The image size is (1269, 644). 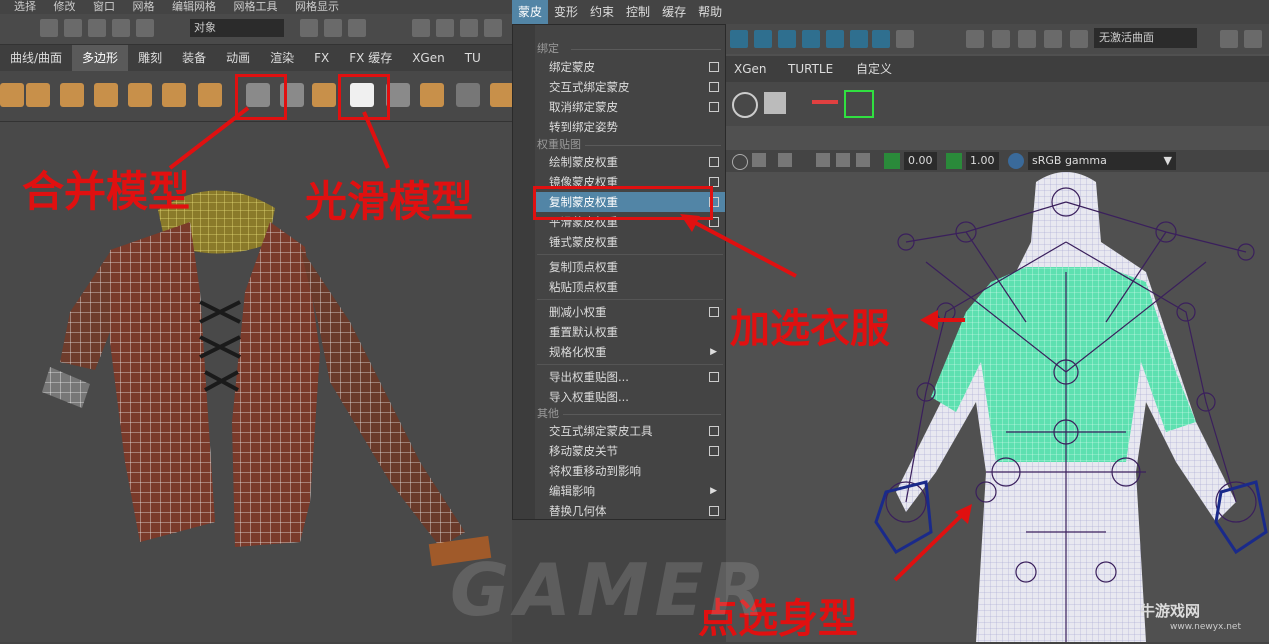 What do you see at coordinates (1170, 611) in the screenshot?
I see `site-logo: 牛游戏网` at bounding box center [1170, 611].